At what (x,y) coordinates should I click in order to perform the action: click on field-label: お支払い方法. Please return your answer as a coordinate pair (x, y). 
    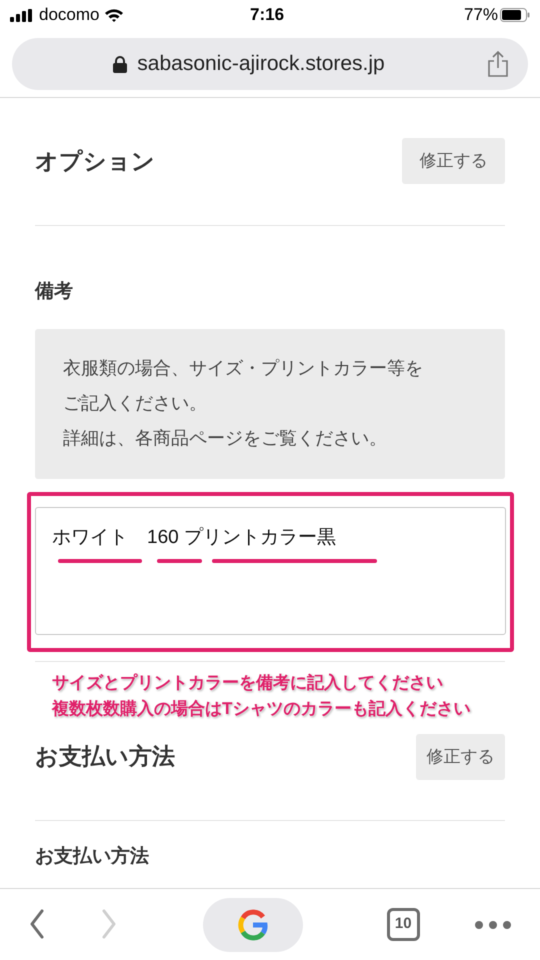
    Looking at the image, I should click on (92, 856).